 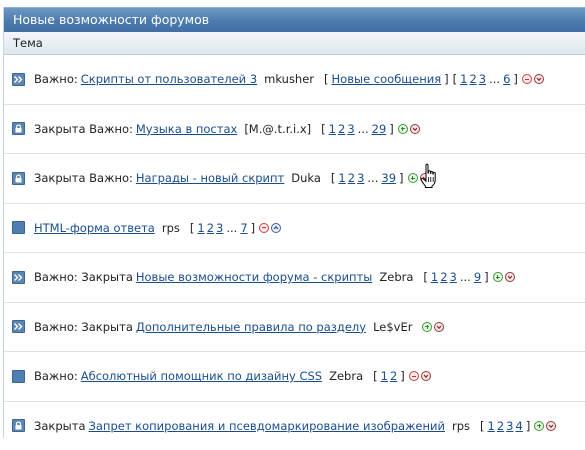 I want to click on topic-title-link: HTML-форма ответа, so click(x=94, y=228).